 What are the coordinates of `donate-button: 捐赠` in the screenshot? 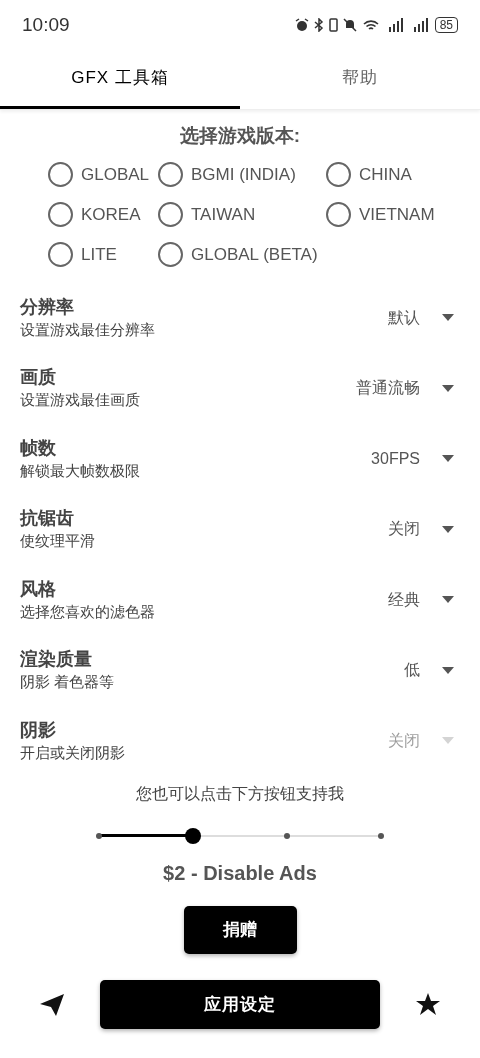 It's located at (240, 930).